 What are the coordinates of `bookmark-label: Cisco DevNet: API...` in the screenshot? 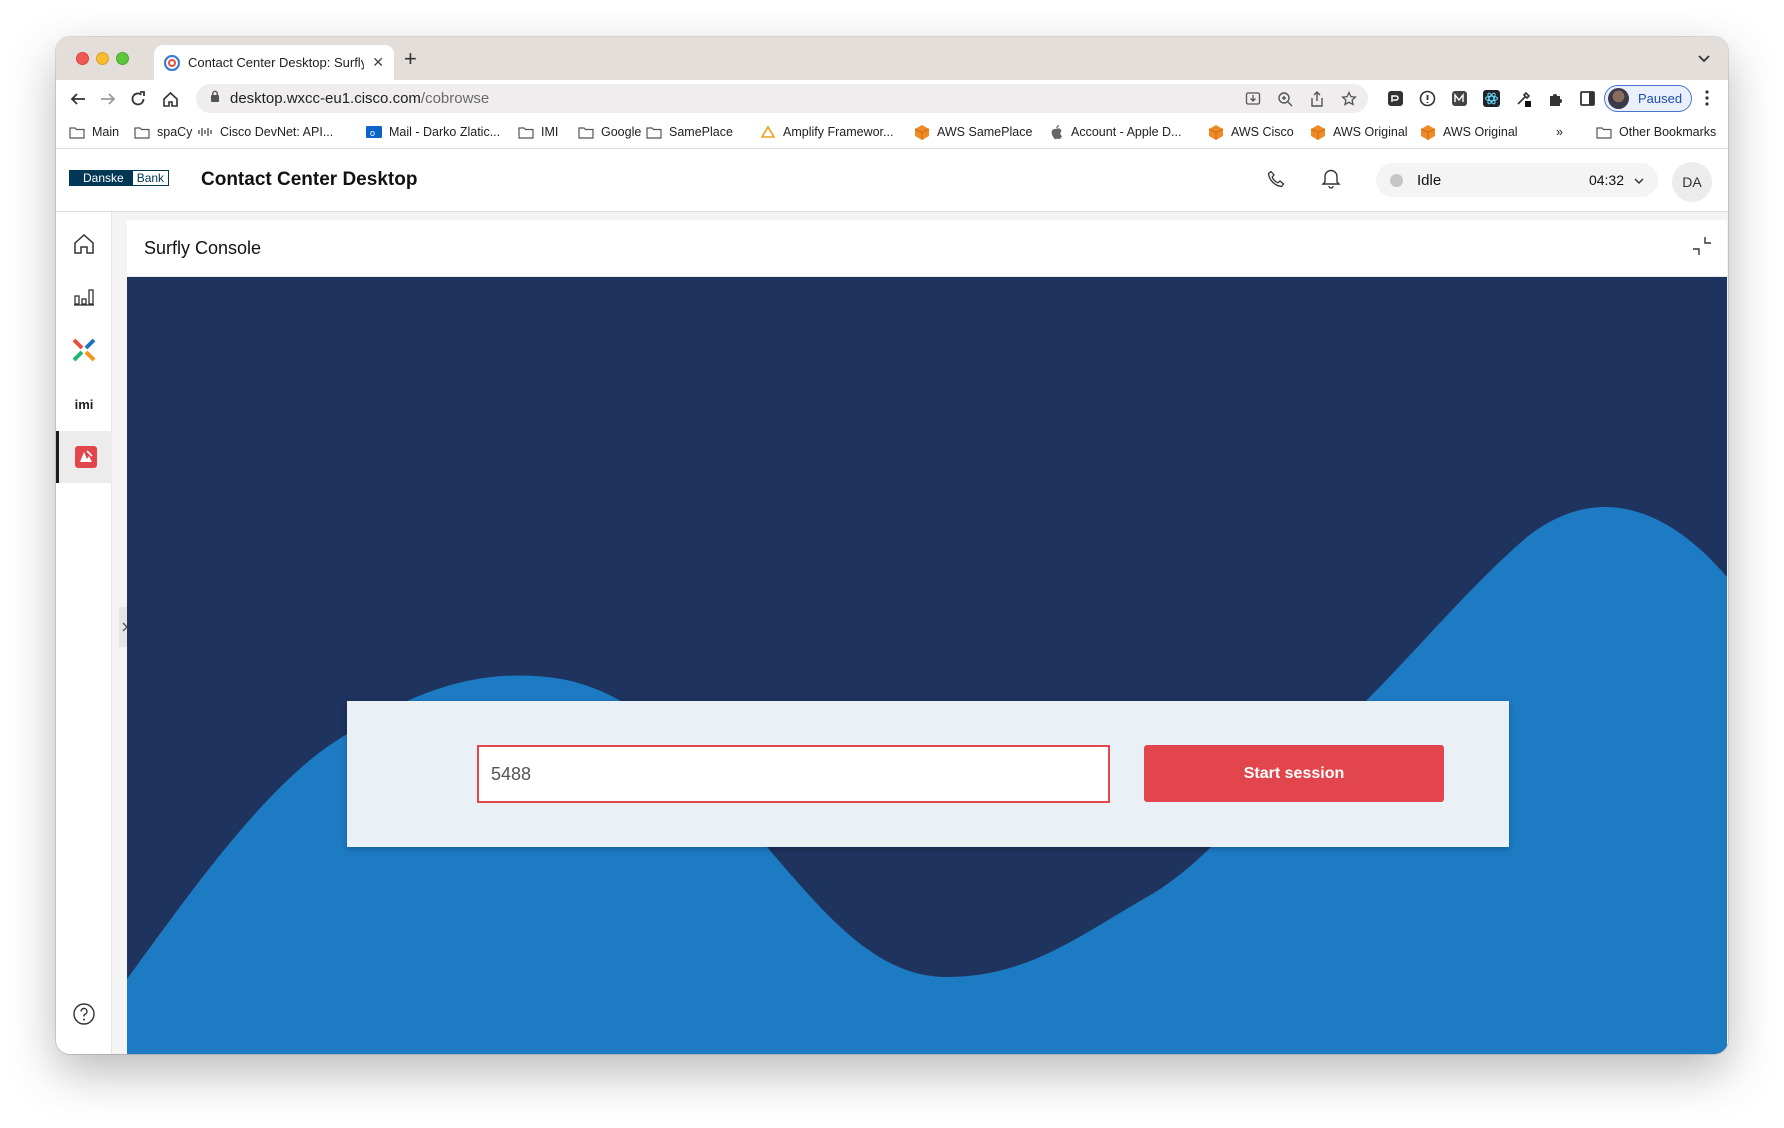 It's located at (277, 132).